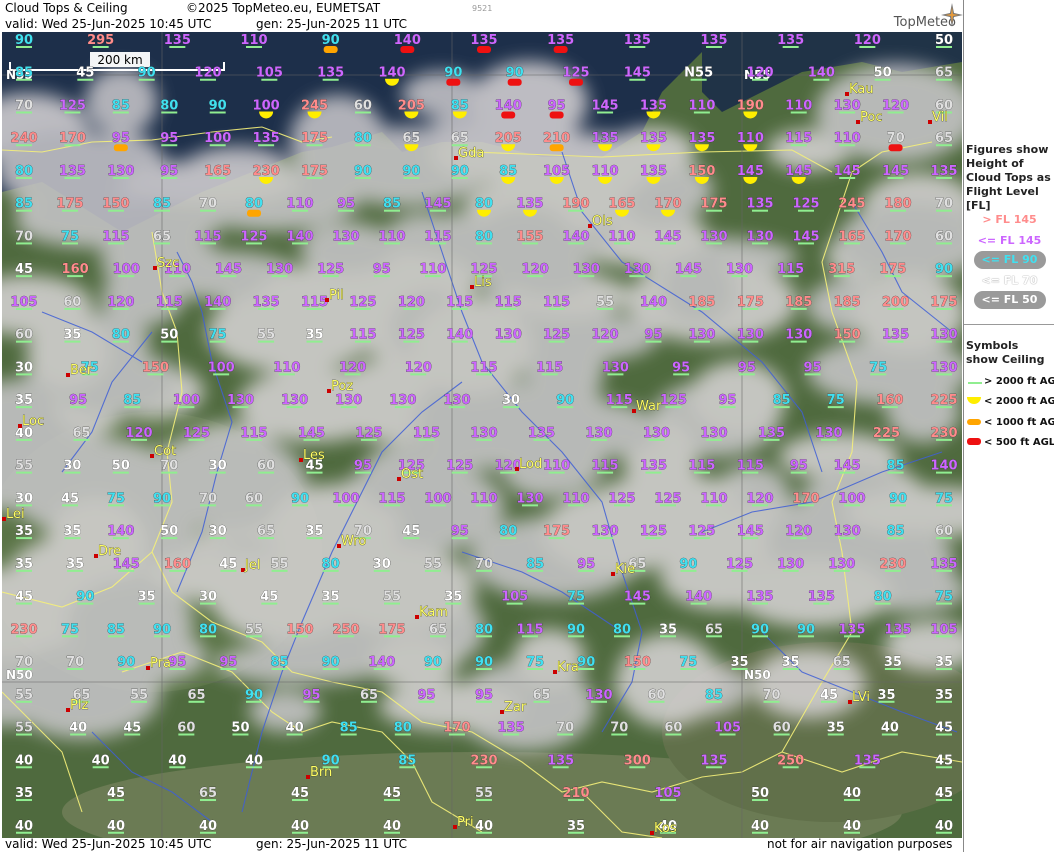 This screenshot has height=852, width=1054. Describe the element at coordinates (974, 441) in the screenshot. I see `sym-lt500-icon` at that location.